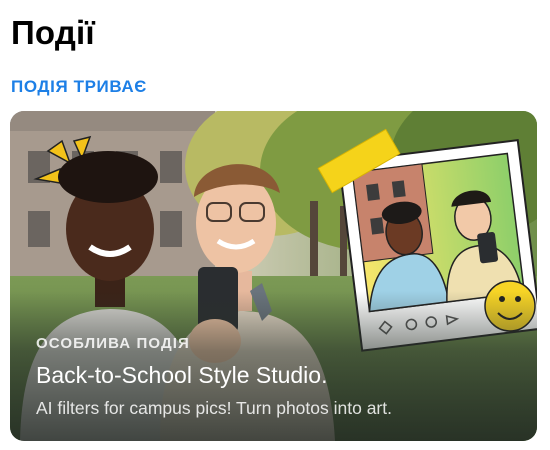 The width and height of the screenshot is (550, 450). What do you see at coordinates (79, 86) in the screenshot?
I see `event-status-label: ПОДІЯ ТРИВАЄ` at bounding box center [79, 86].